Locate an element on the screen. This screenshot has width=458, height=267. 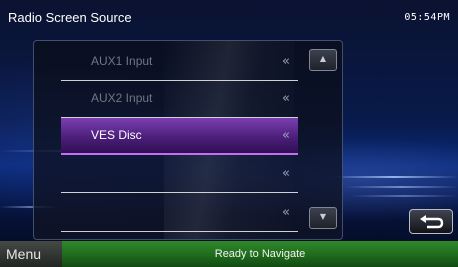
menu-button-label: Menu is located at coordinates (24, 254).